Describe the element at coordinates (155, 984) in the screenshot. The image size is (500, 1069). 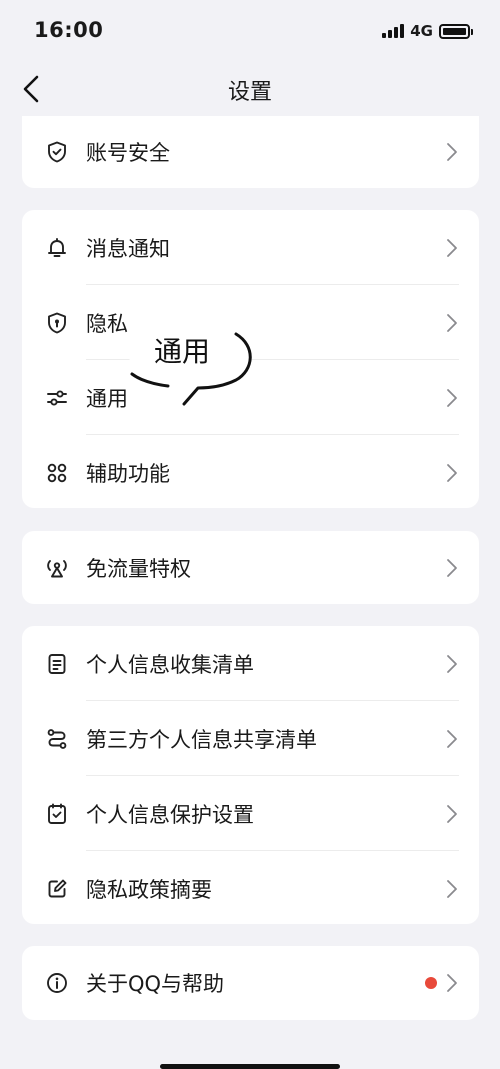
I see `row-label: 关于QQ与帮助` at that location.